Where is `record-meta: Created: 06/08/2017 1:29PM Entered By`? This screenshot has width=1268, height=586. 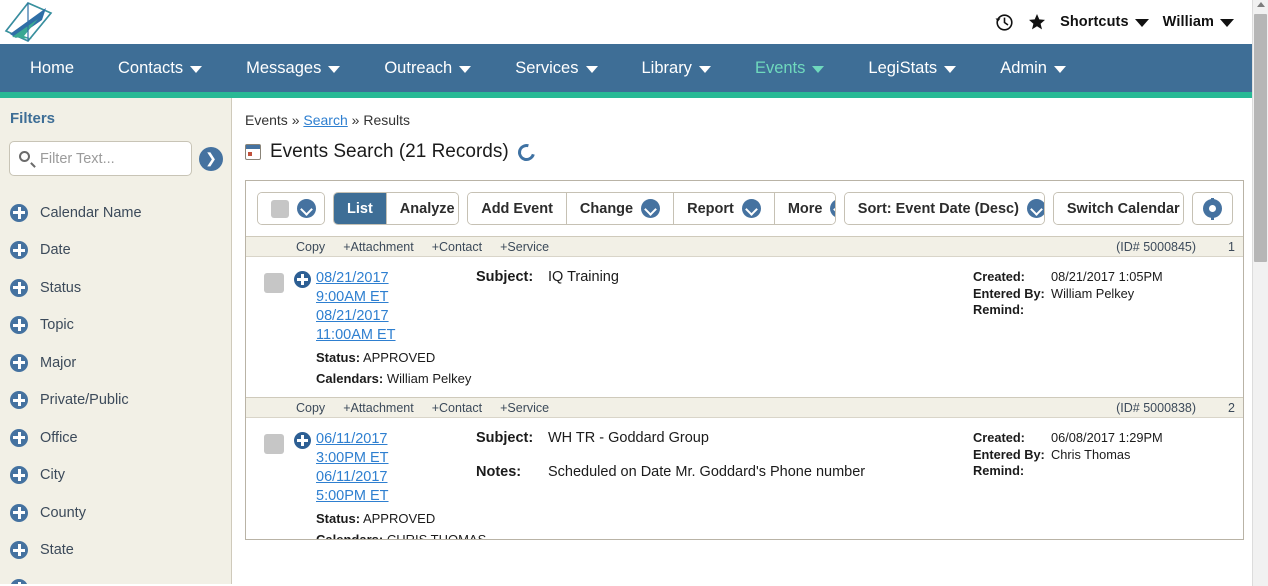 record-meta: Created: 06/08/2017 1:29PM Entered By is located at coordinates (1104, 484).